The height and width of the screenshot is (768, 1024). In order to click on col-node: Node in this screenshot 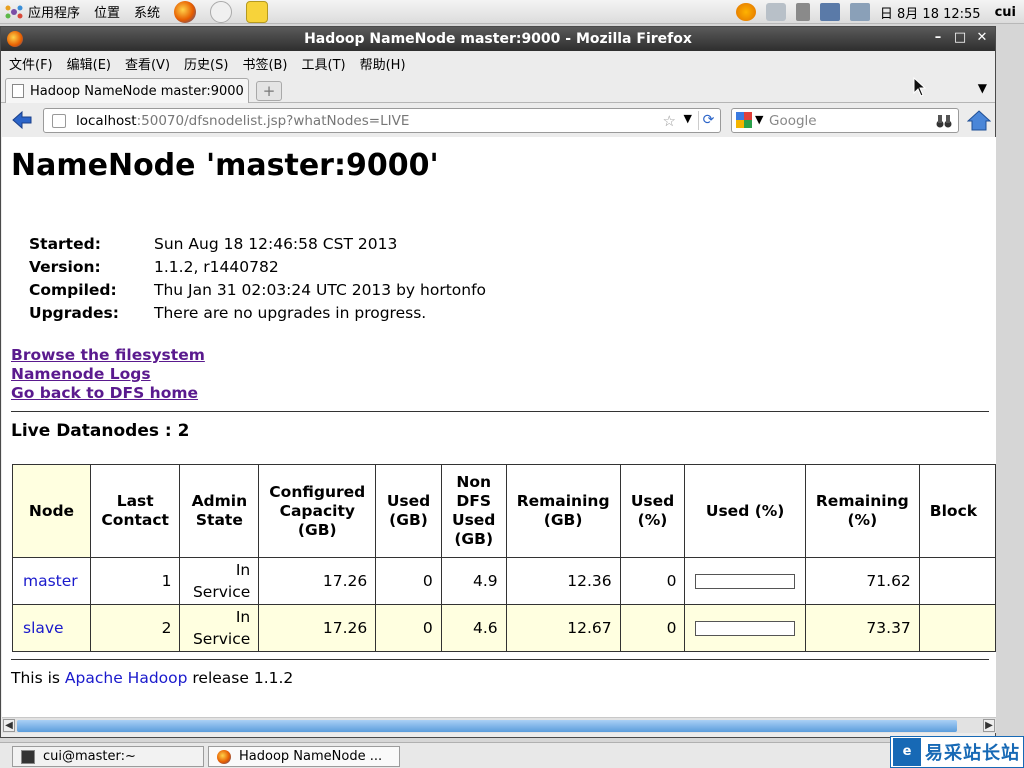, I will do `click(51, 511)`.